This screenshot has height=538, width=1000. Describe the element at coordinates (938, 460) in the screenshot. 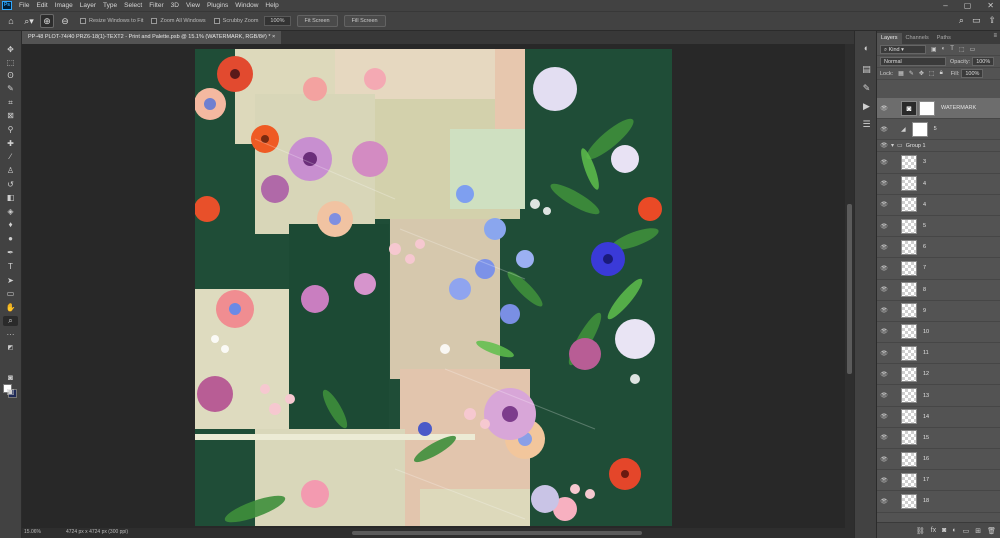

I see `layer-row: 👁︎ 16` at that location.